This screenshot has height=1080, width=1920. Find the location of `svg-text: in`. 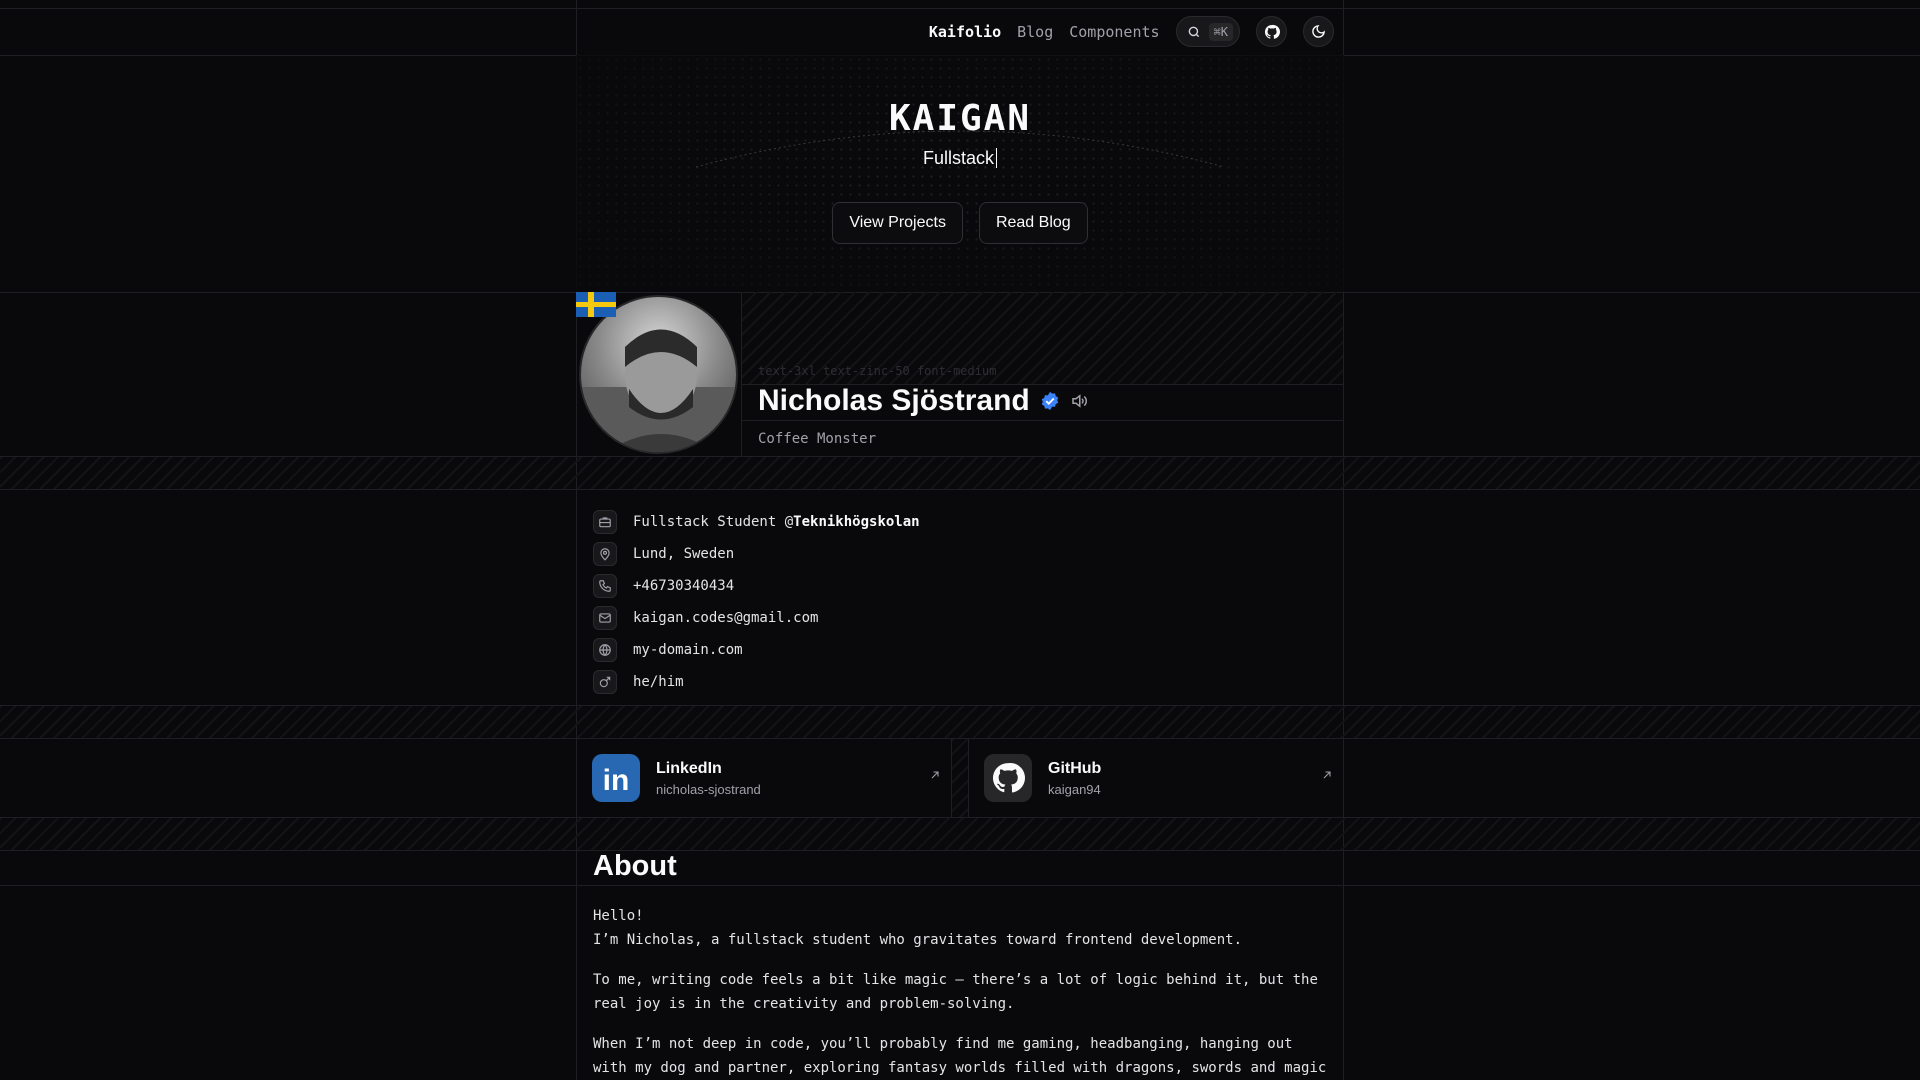

svg-text: in is located at coordinates (616, 778).